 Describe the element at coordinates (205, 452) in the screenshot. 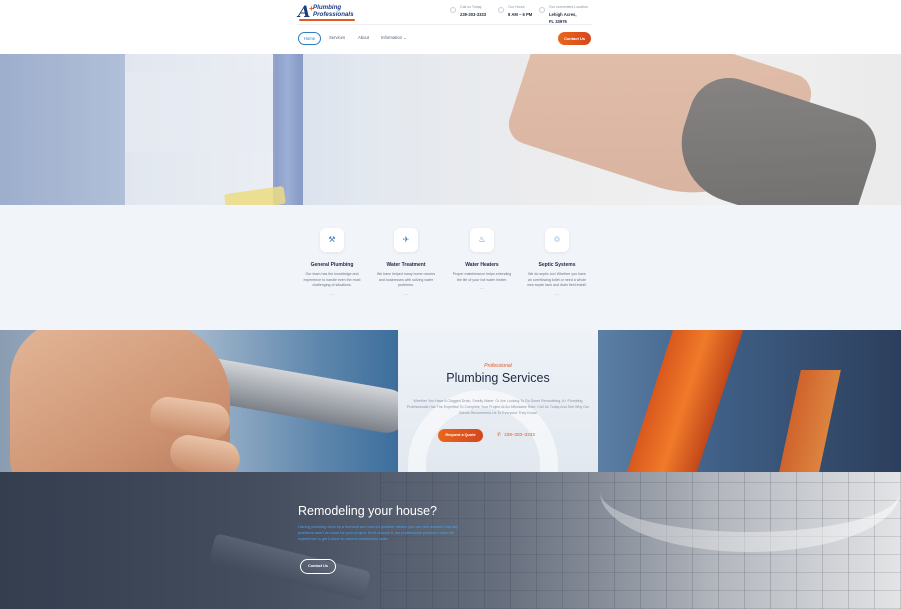

I see `finger-shape` at that location.